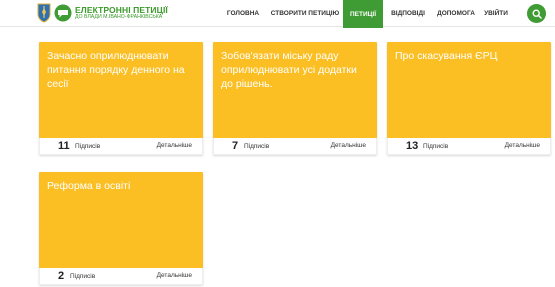  I want to click on nav-help: ДОПОМОГА, so click(456, 13).